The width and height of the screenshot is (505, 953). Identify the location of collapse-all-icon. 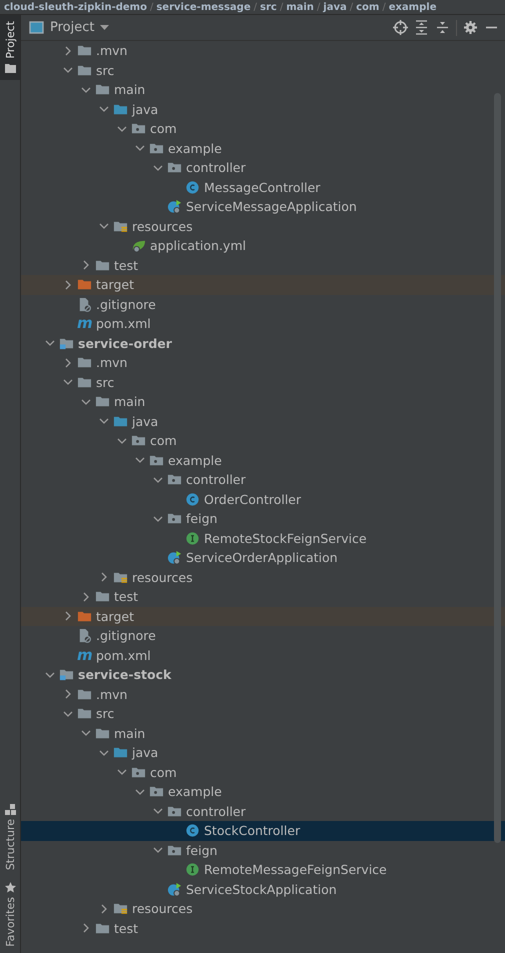
(442, 27).